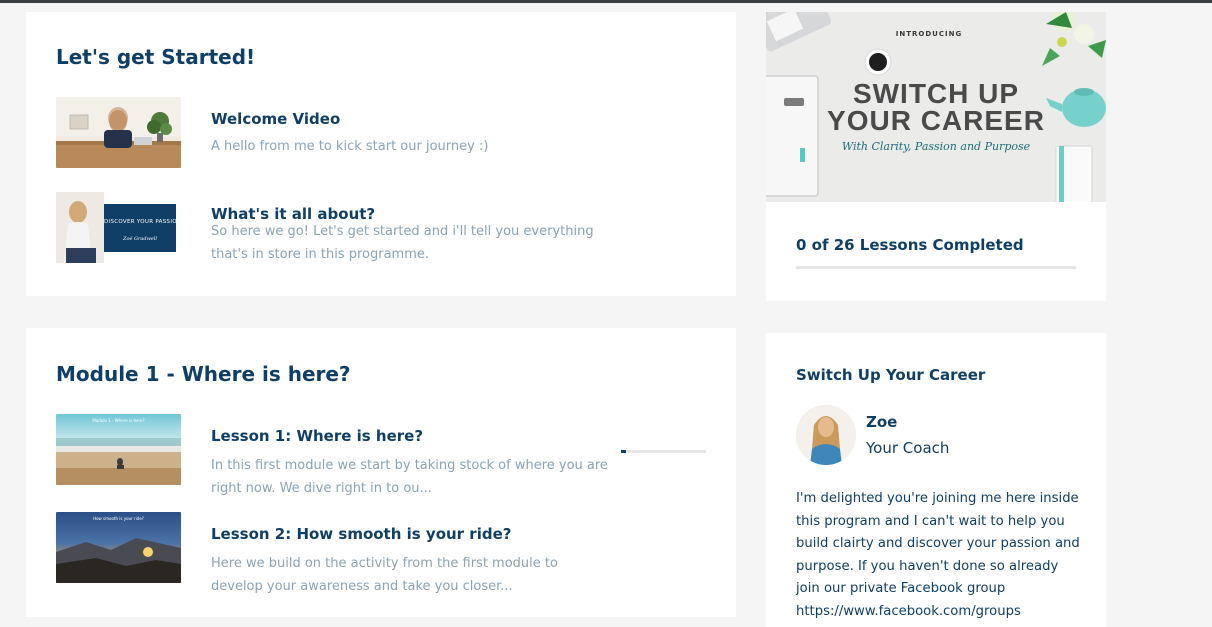  Describe the element at coordinates (936, 146) in the screenshot. I see `banner-tagline: With Clarity, Passion and Purpose` at that location.